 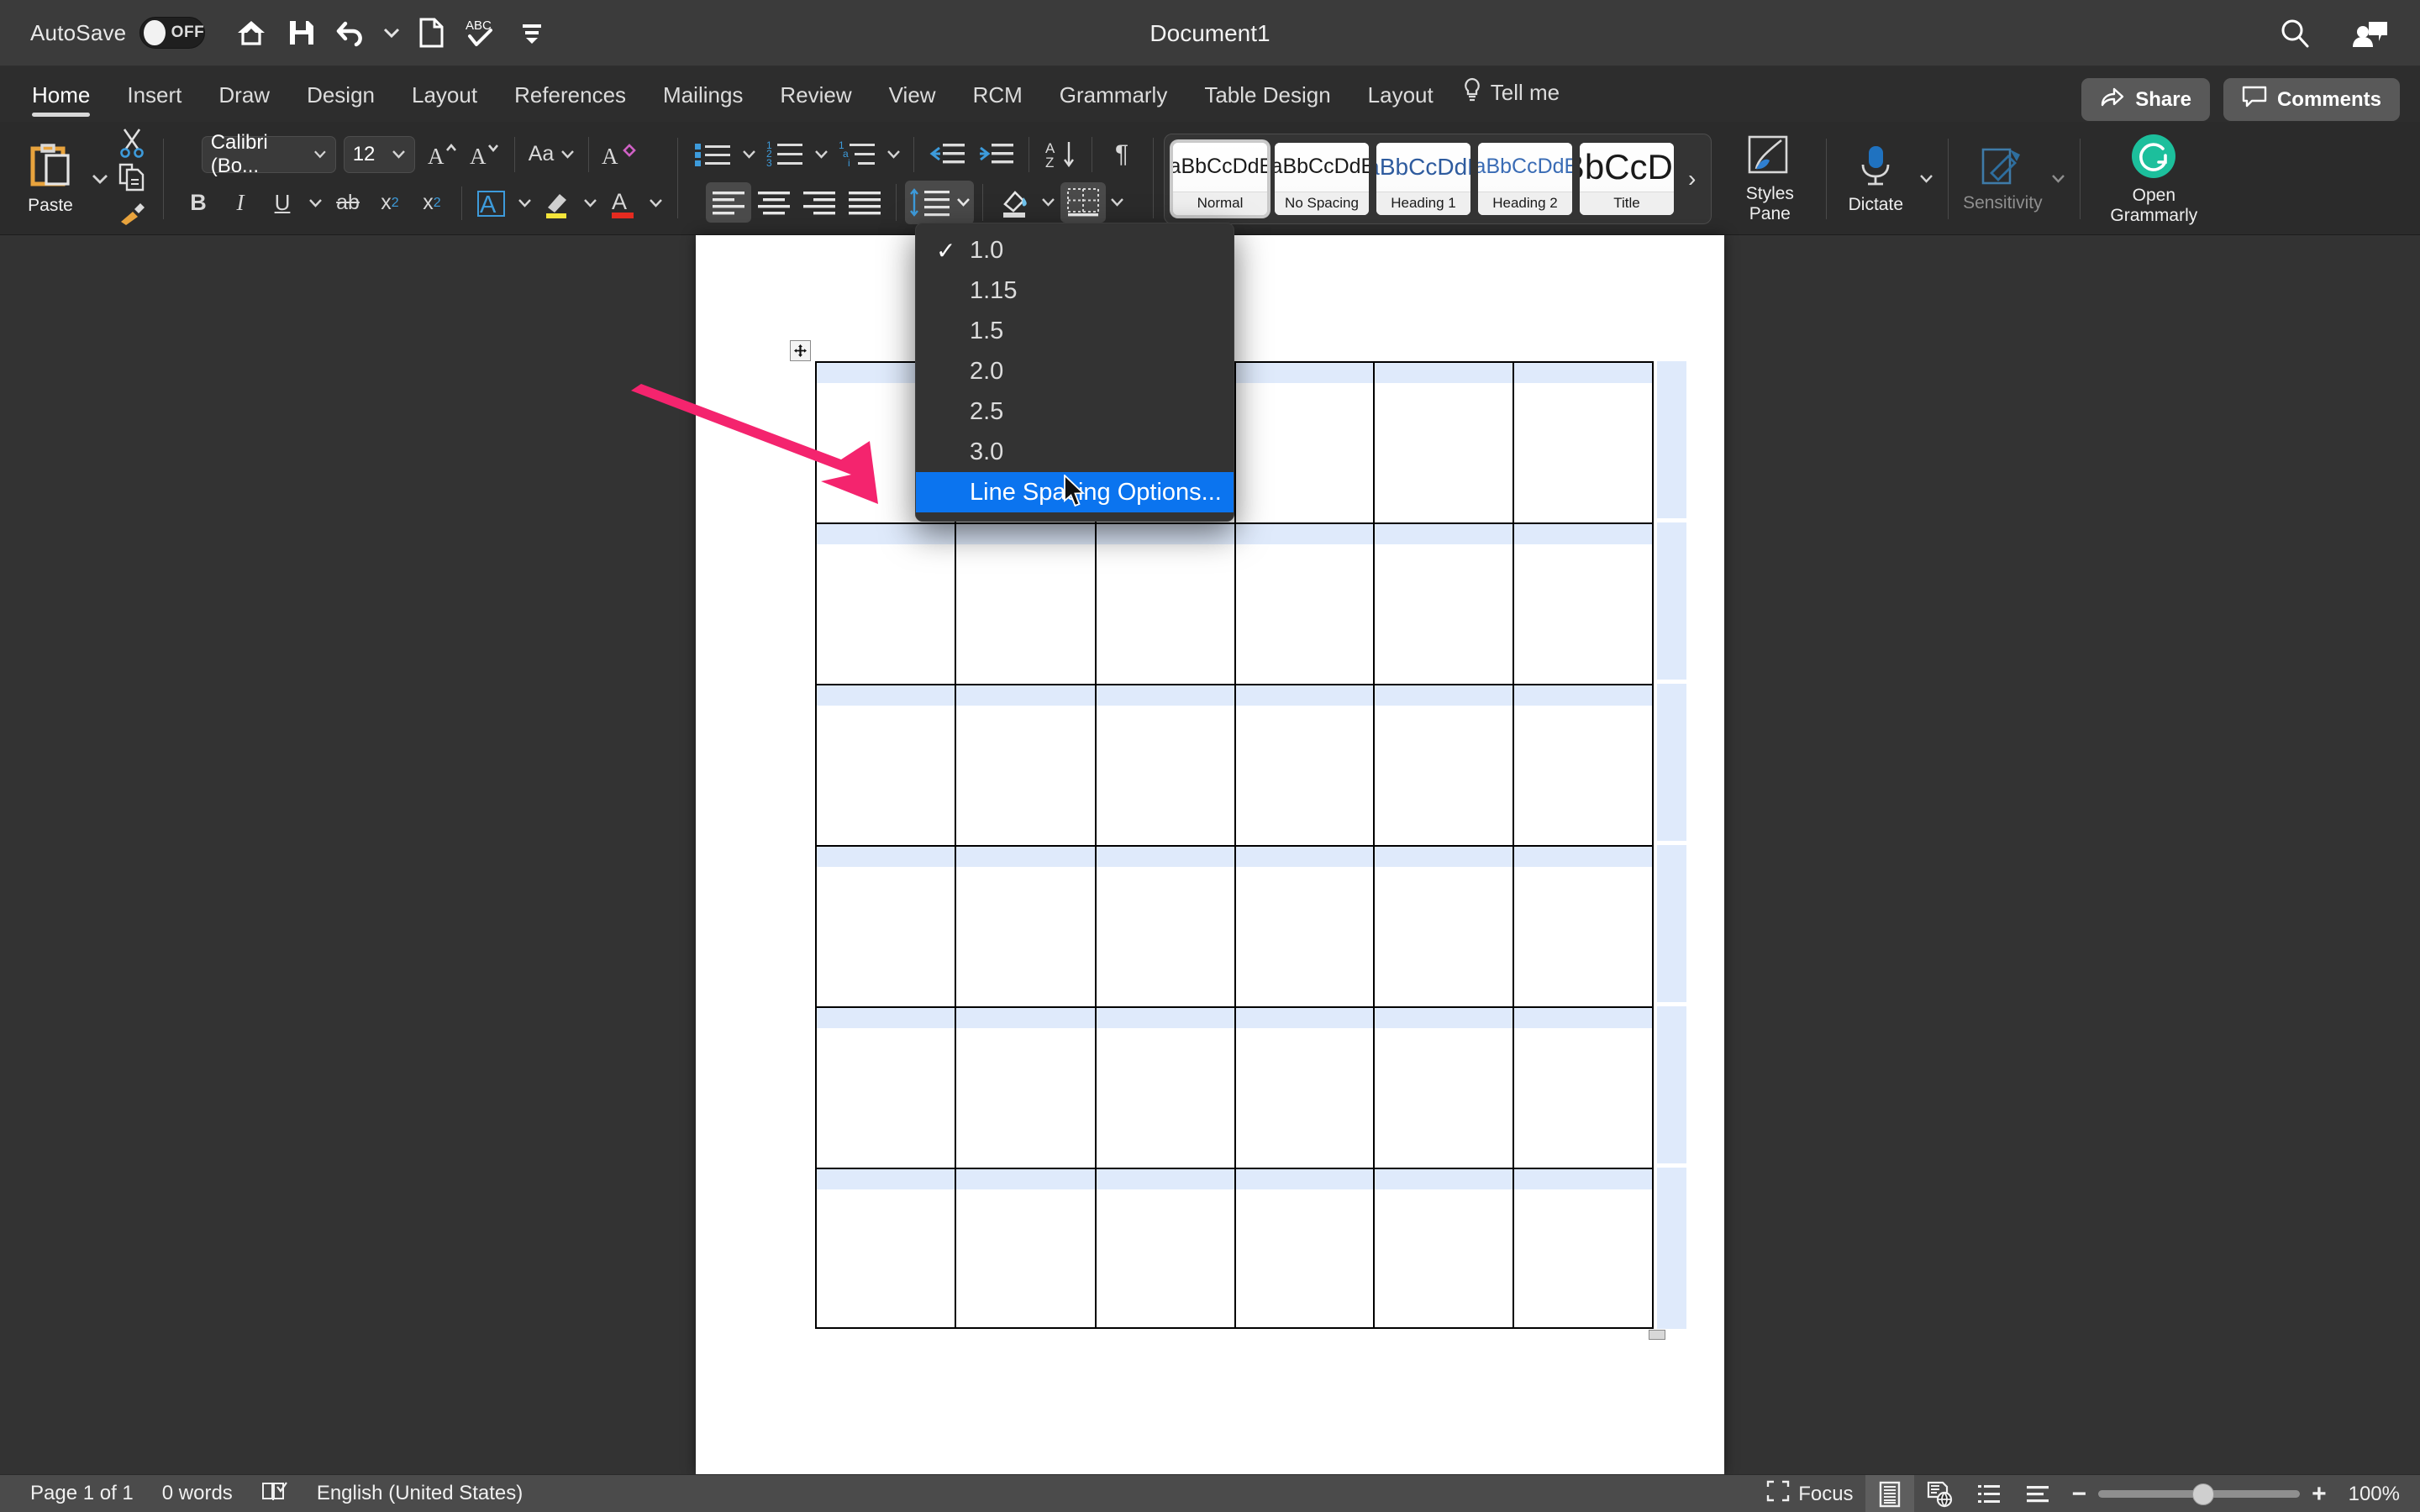 What do you see at coordinates (132, 214) in the screenshot?
I see `format-painter-icon` at bounding box center [132, 214].